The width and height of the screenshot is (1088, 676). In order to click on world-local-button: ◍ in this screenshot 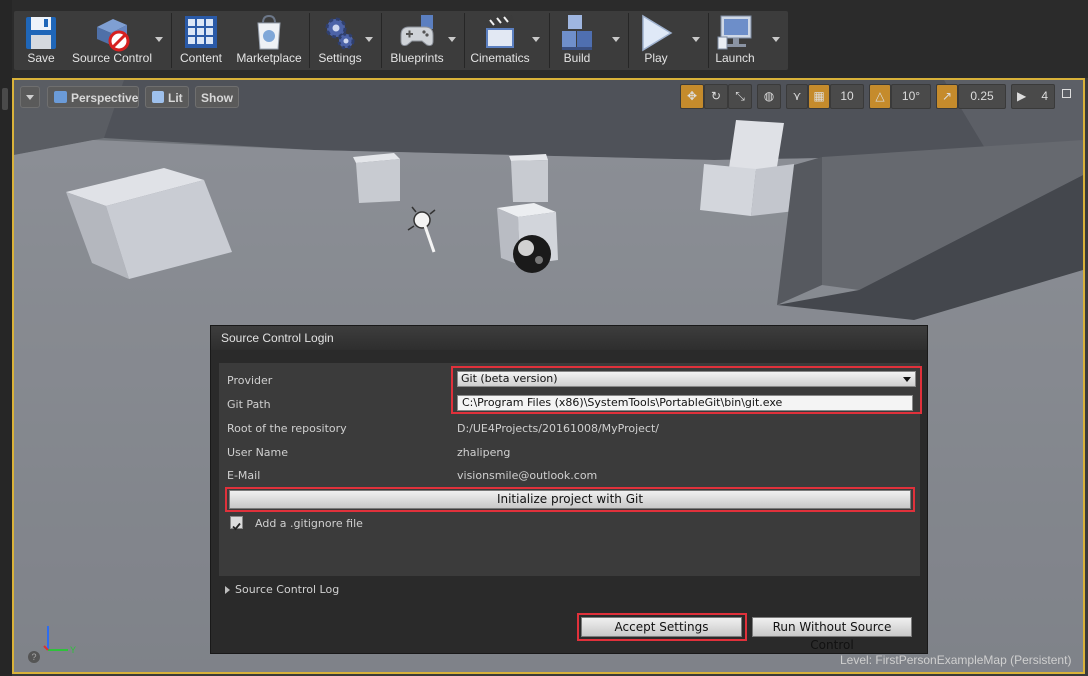, I will do `click(769, 96)`.